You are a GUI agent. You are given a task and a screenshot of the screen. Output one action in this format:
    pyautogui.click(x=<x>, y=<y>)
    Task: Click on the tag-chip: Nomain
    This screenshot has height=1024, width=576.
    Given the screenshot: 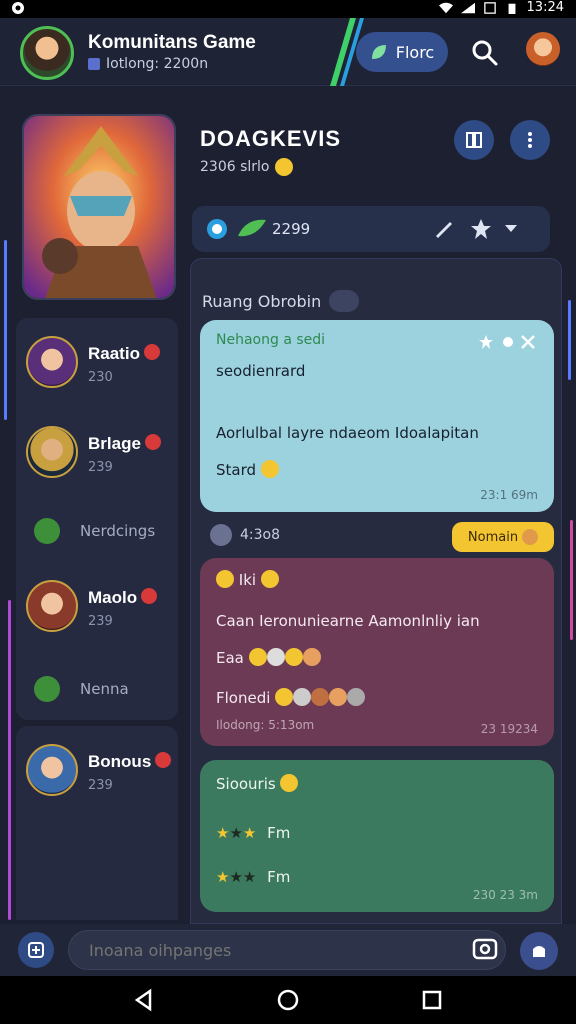 What is the action you would take?
    pyautogui.click(x=503, y=537)
    